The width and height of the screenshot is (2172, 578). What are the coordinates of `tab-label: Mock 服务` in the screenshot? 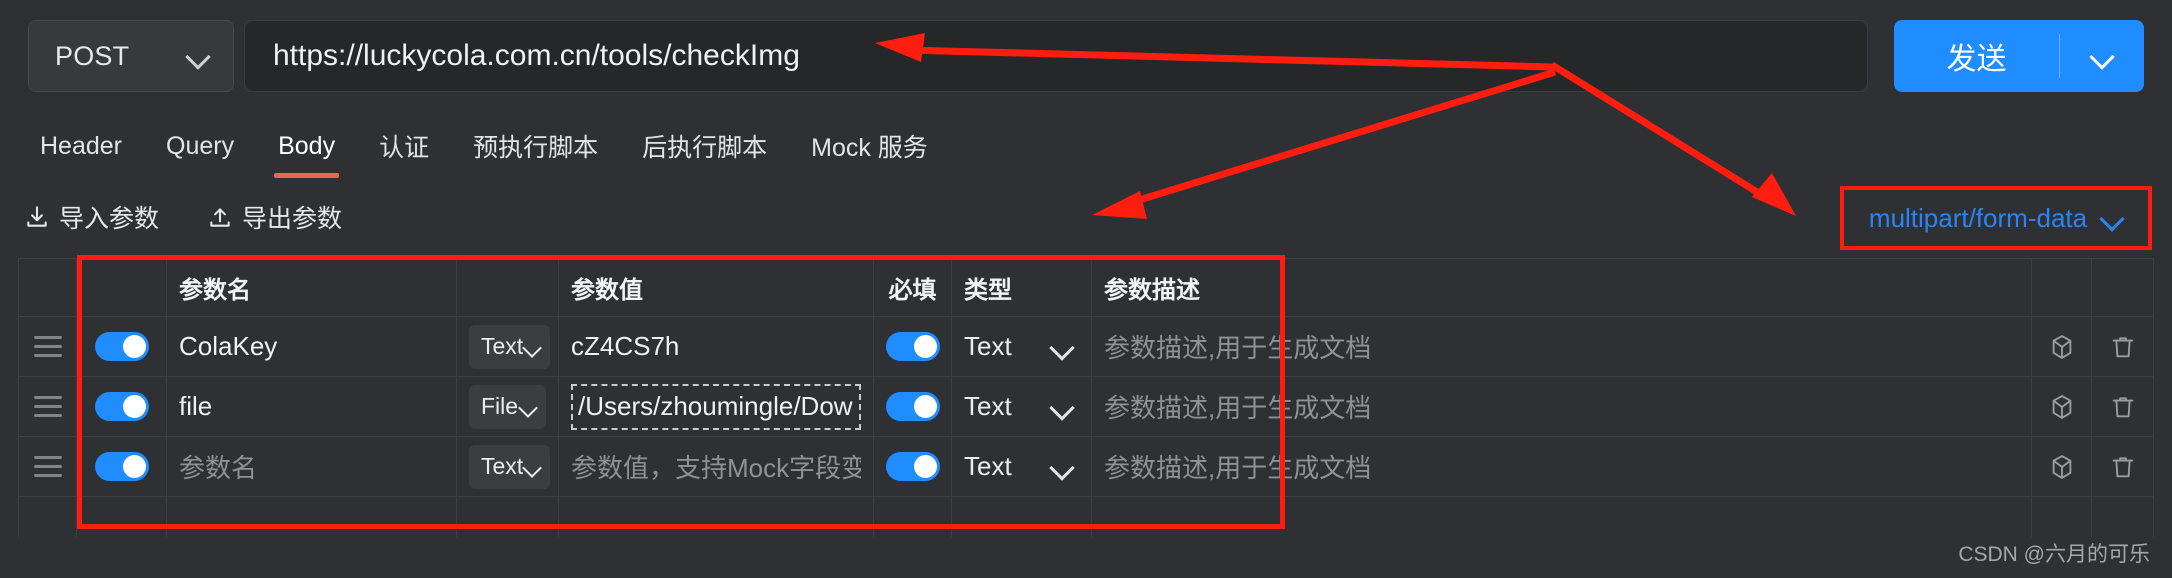 It's located at (869, 148).